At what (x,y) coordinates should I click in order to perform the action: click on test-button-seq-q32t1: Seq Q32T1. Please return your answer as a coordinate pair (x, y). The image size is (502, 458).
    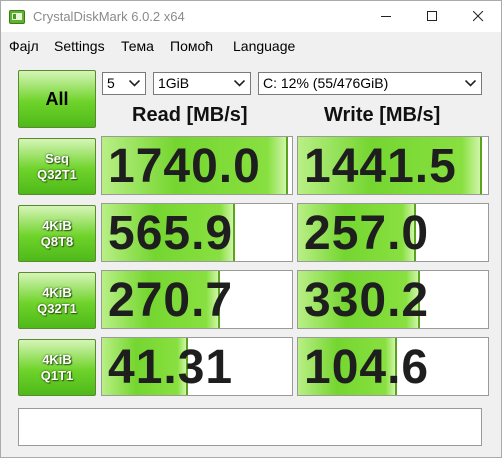
    Looking at the image, I should click on (57, 166).